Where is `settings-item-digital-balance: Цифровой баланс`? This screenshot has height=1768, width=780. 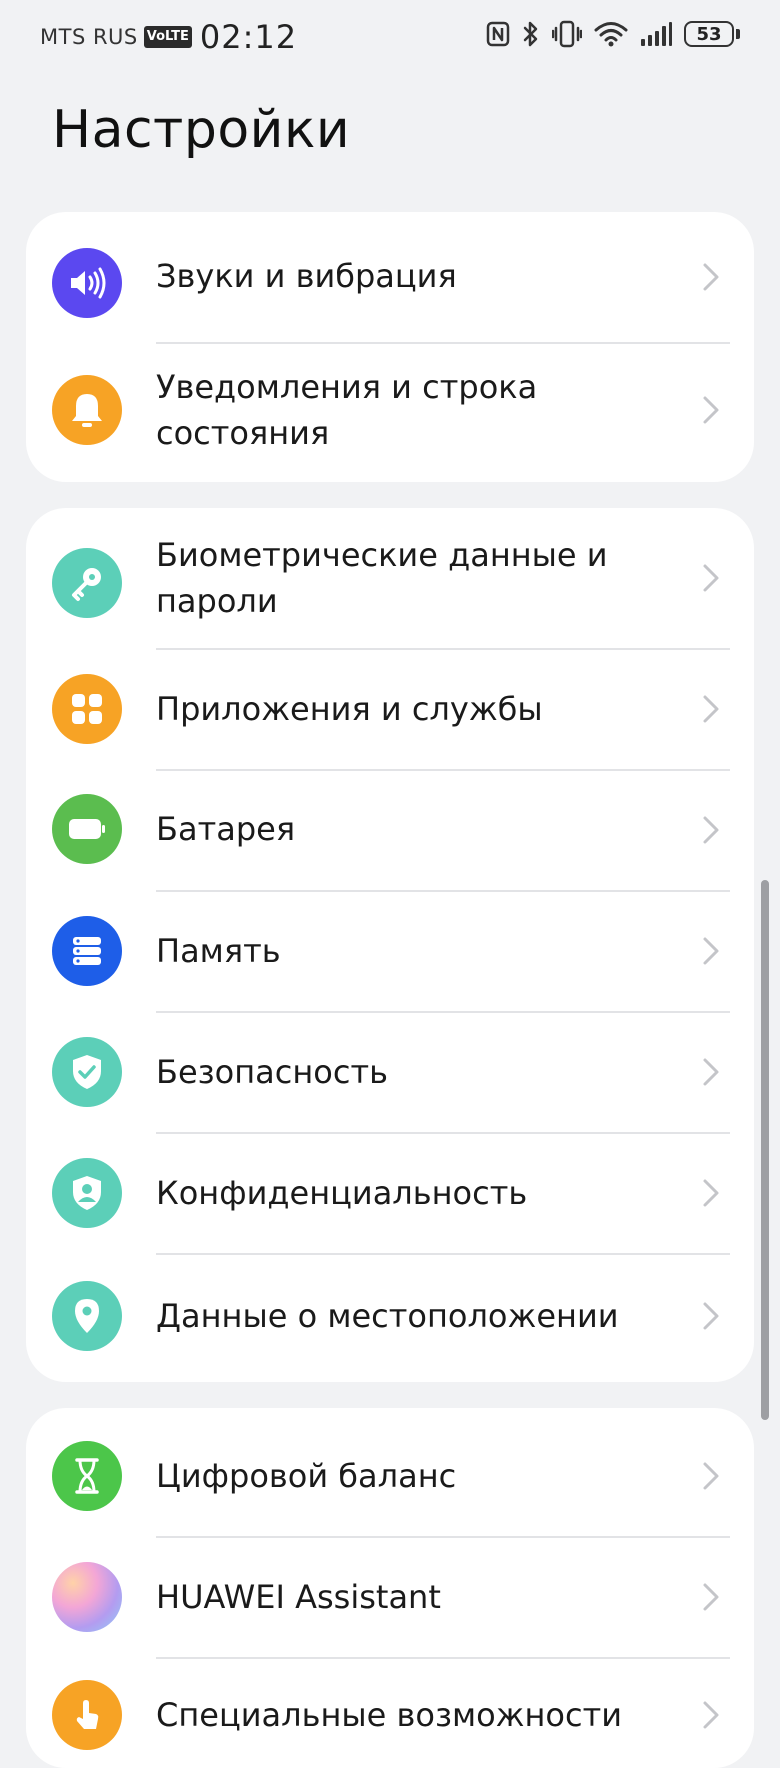 settings-item-digital-balance: Цифровой баланс is located at coordinates (390, 1472).